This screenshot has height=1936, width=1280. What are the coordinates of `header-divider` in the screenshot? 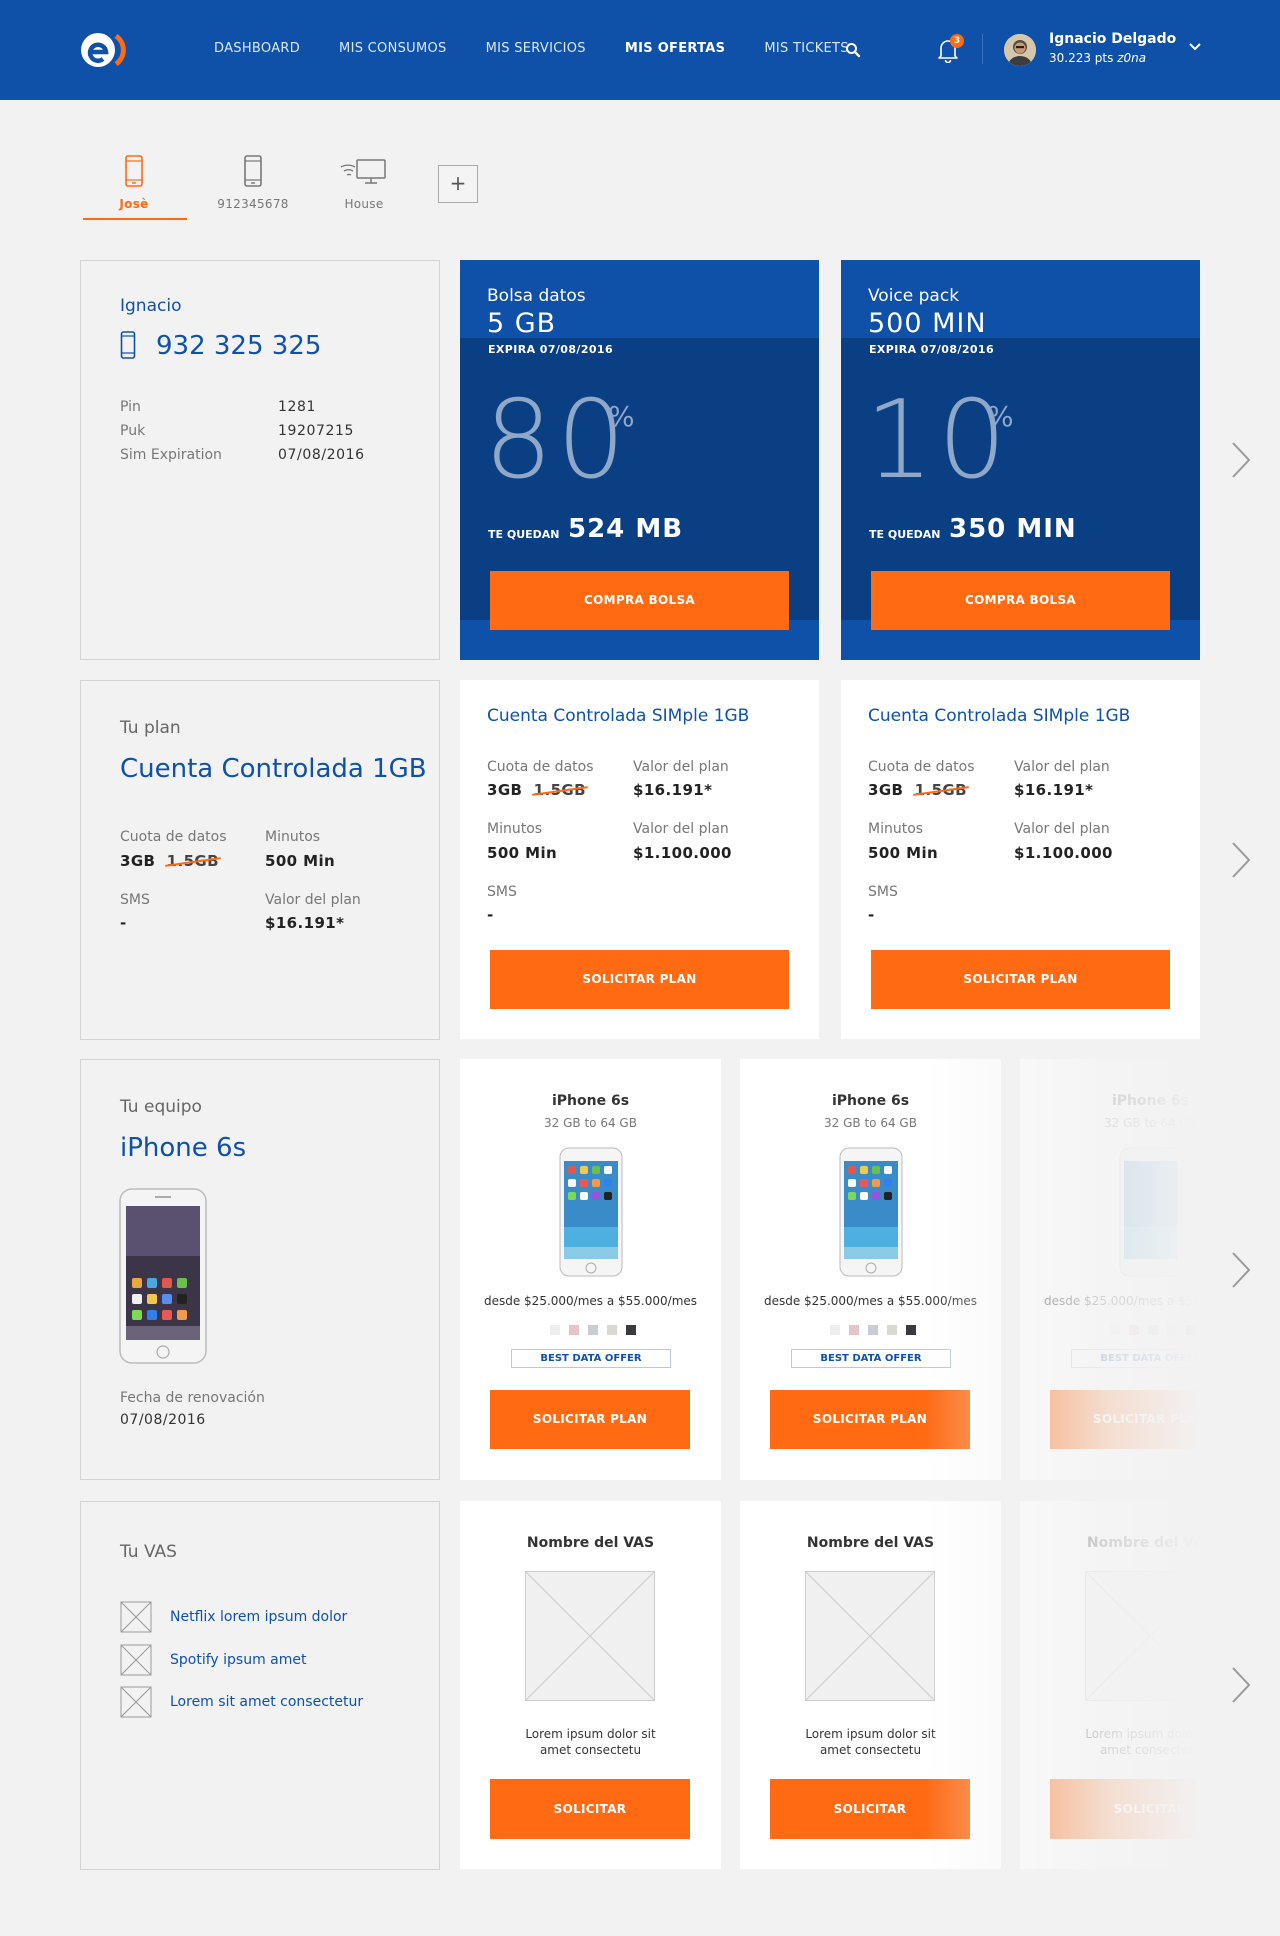 It's located at (982, 49).